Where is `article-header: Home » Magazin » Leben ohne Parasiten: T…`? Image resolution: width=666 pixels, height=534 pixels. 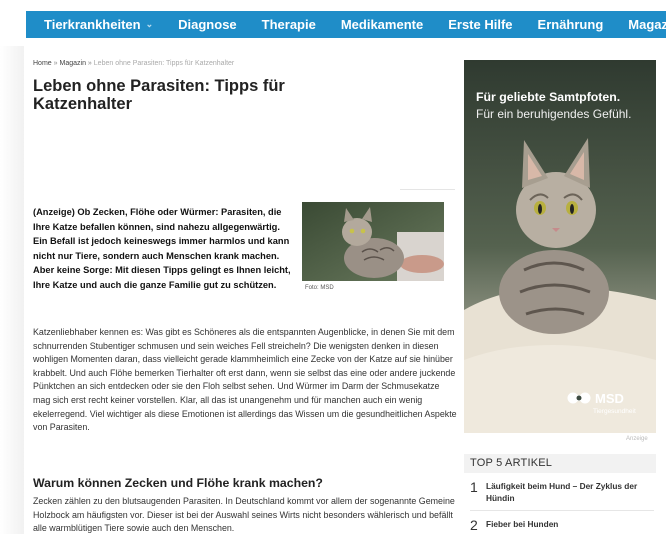 article-header: Home » Magazin » Leben ohne Parasiten: T… is located at coordinates (245, 86).